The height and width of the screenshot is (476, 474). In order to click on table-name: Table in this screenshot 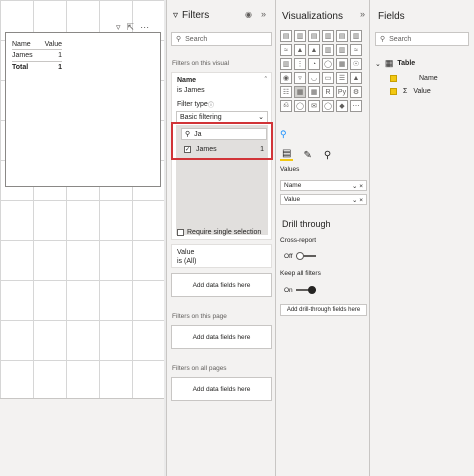, I will do `click(406, 63)`.